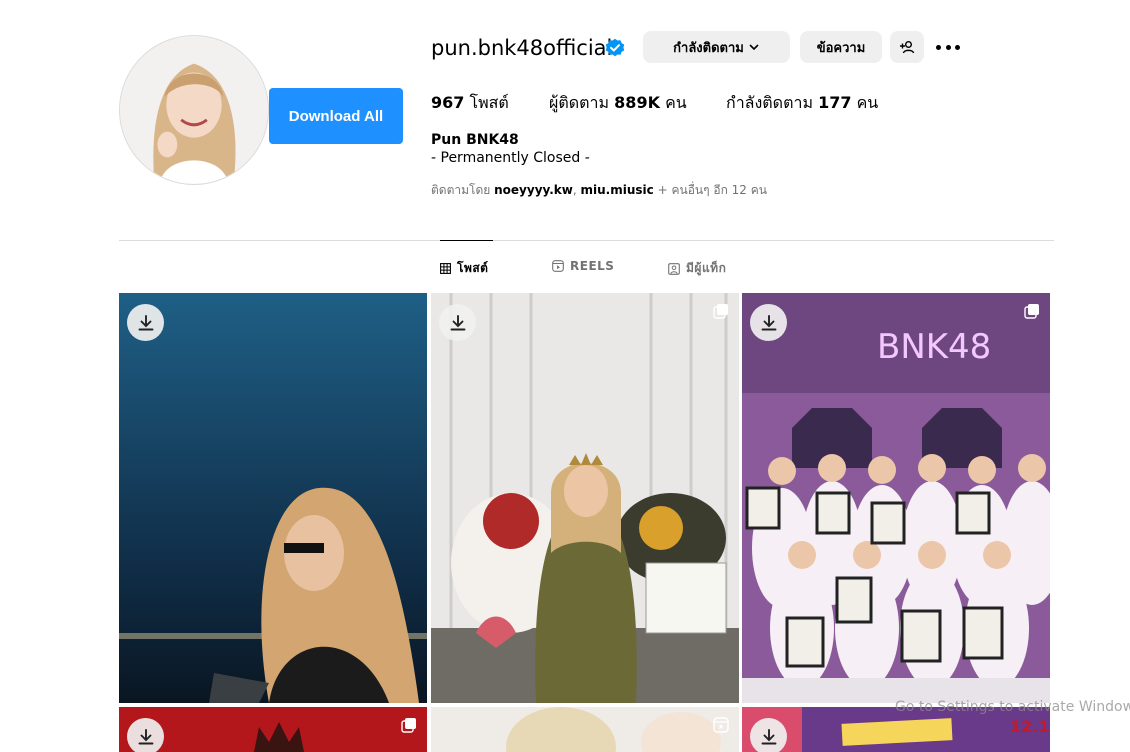  Describe the element at coordinates (510, 158) in the screenshot. I see `profile-bio: - Permanently Closed -` at that location.